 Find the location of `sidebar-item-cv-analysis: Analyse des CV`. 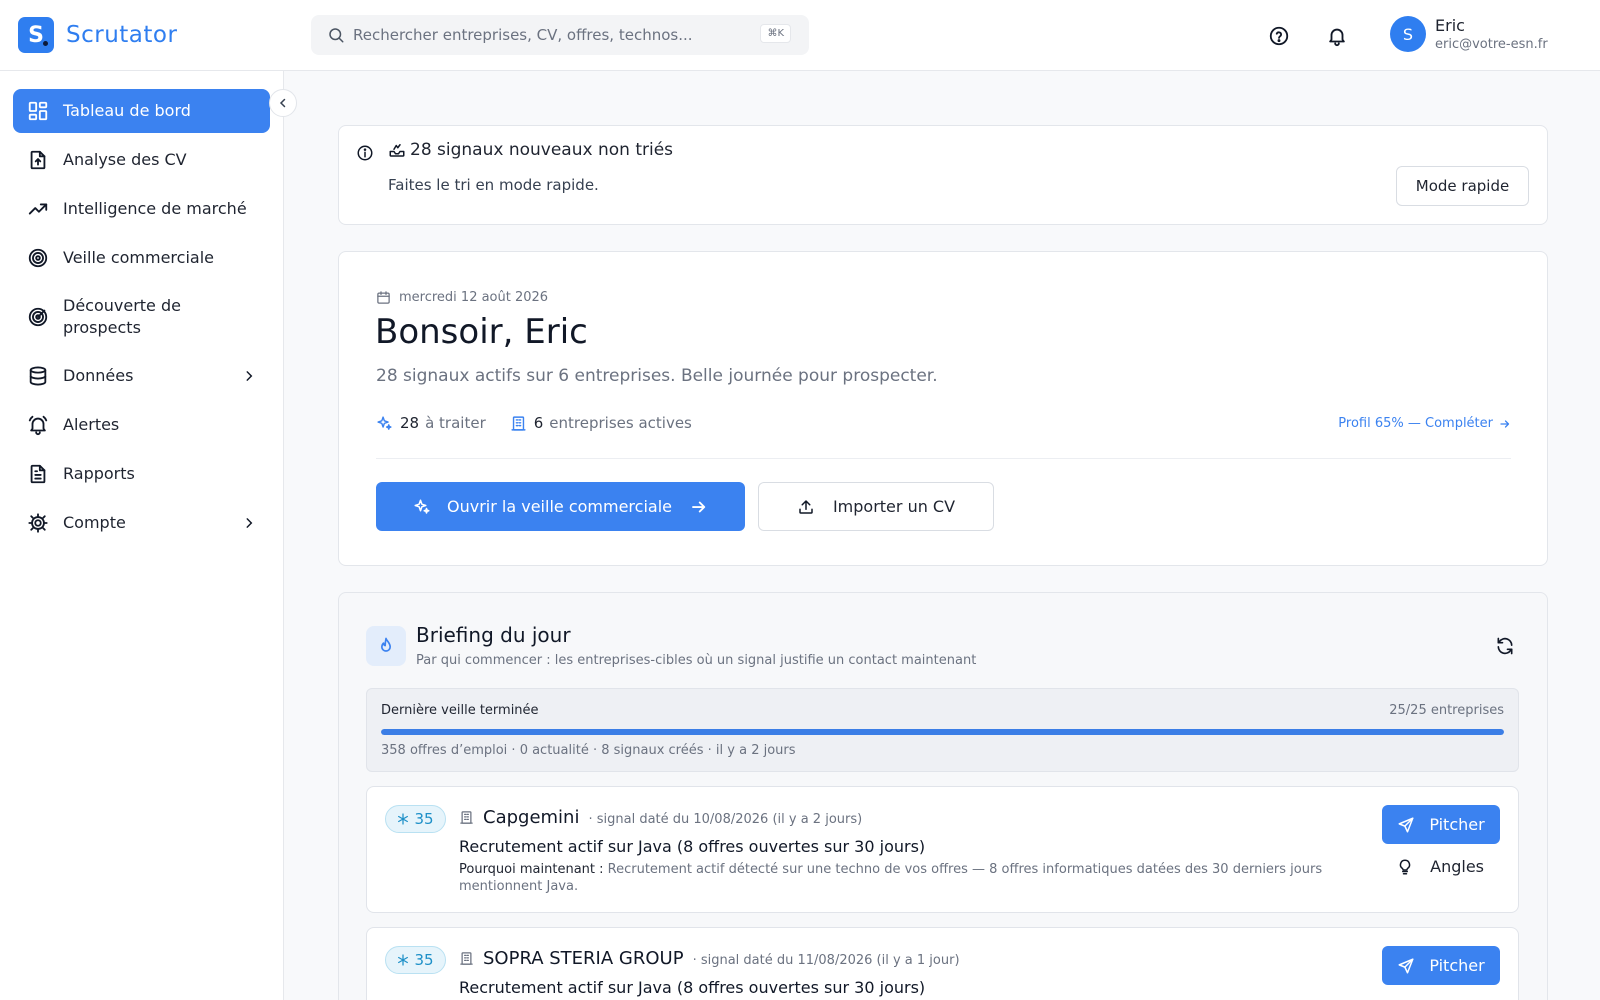

sidebar-item-cv-analysis: Analyse des CV is located at coordinates (141, 160).